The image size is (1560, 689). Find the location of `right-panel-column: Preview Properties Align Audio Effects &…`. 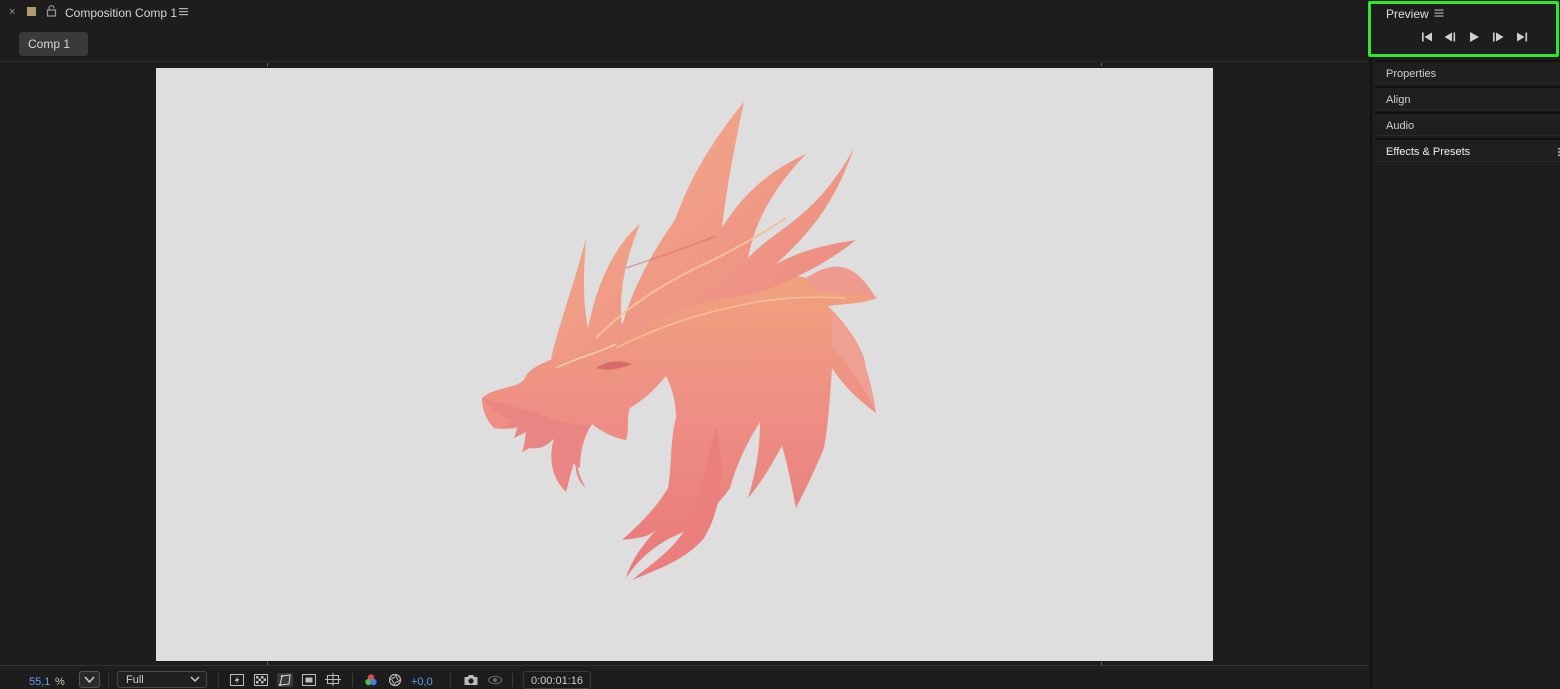

right-panel-column: Preview Properties Align Audio Effects &… is located at coordinates (1465, 344).